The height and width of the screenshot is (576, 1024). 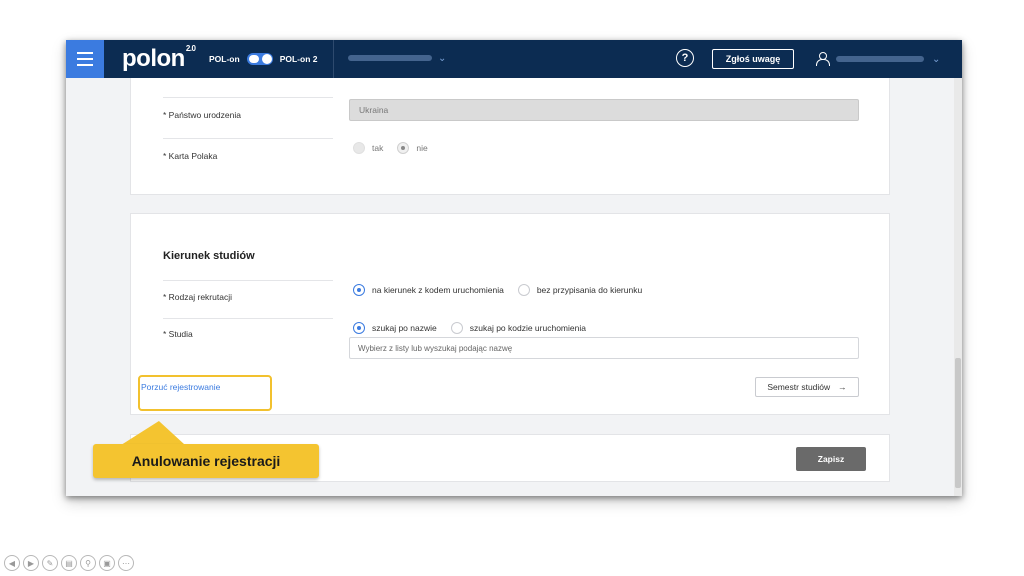 I want to click on user-menu: ⌄, so click(x=878, y=59).